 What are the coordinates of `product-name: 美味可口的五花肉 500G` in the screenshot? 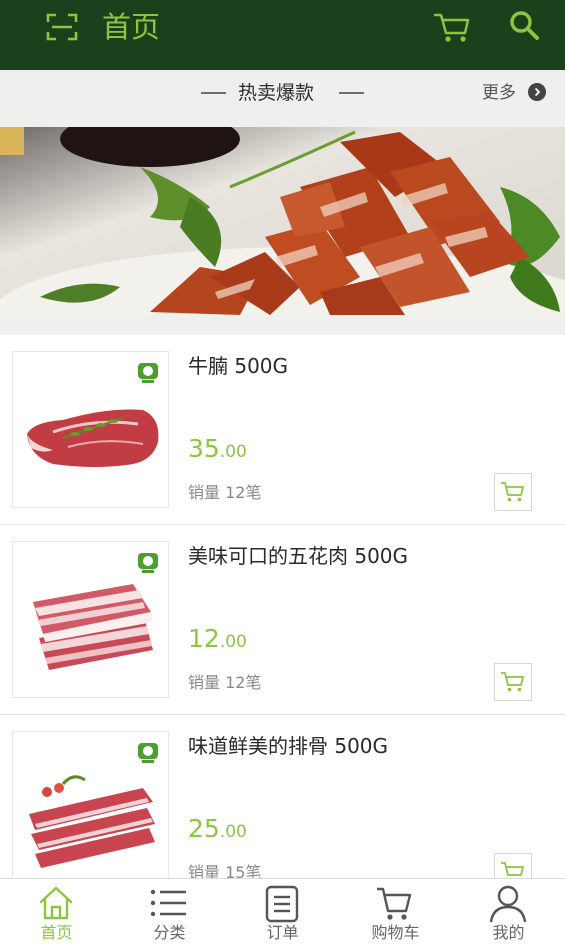 It's located at (298, 556).